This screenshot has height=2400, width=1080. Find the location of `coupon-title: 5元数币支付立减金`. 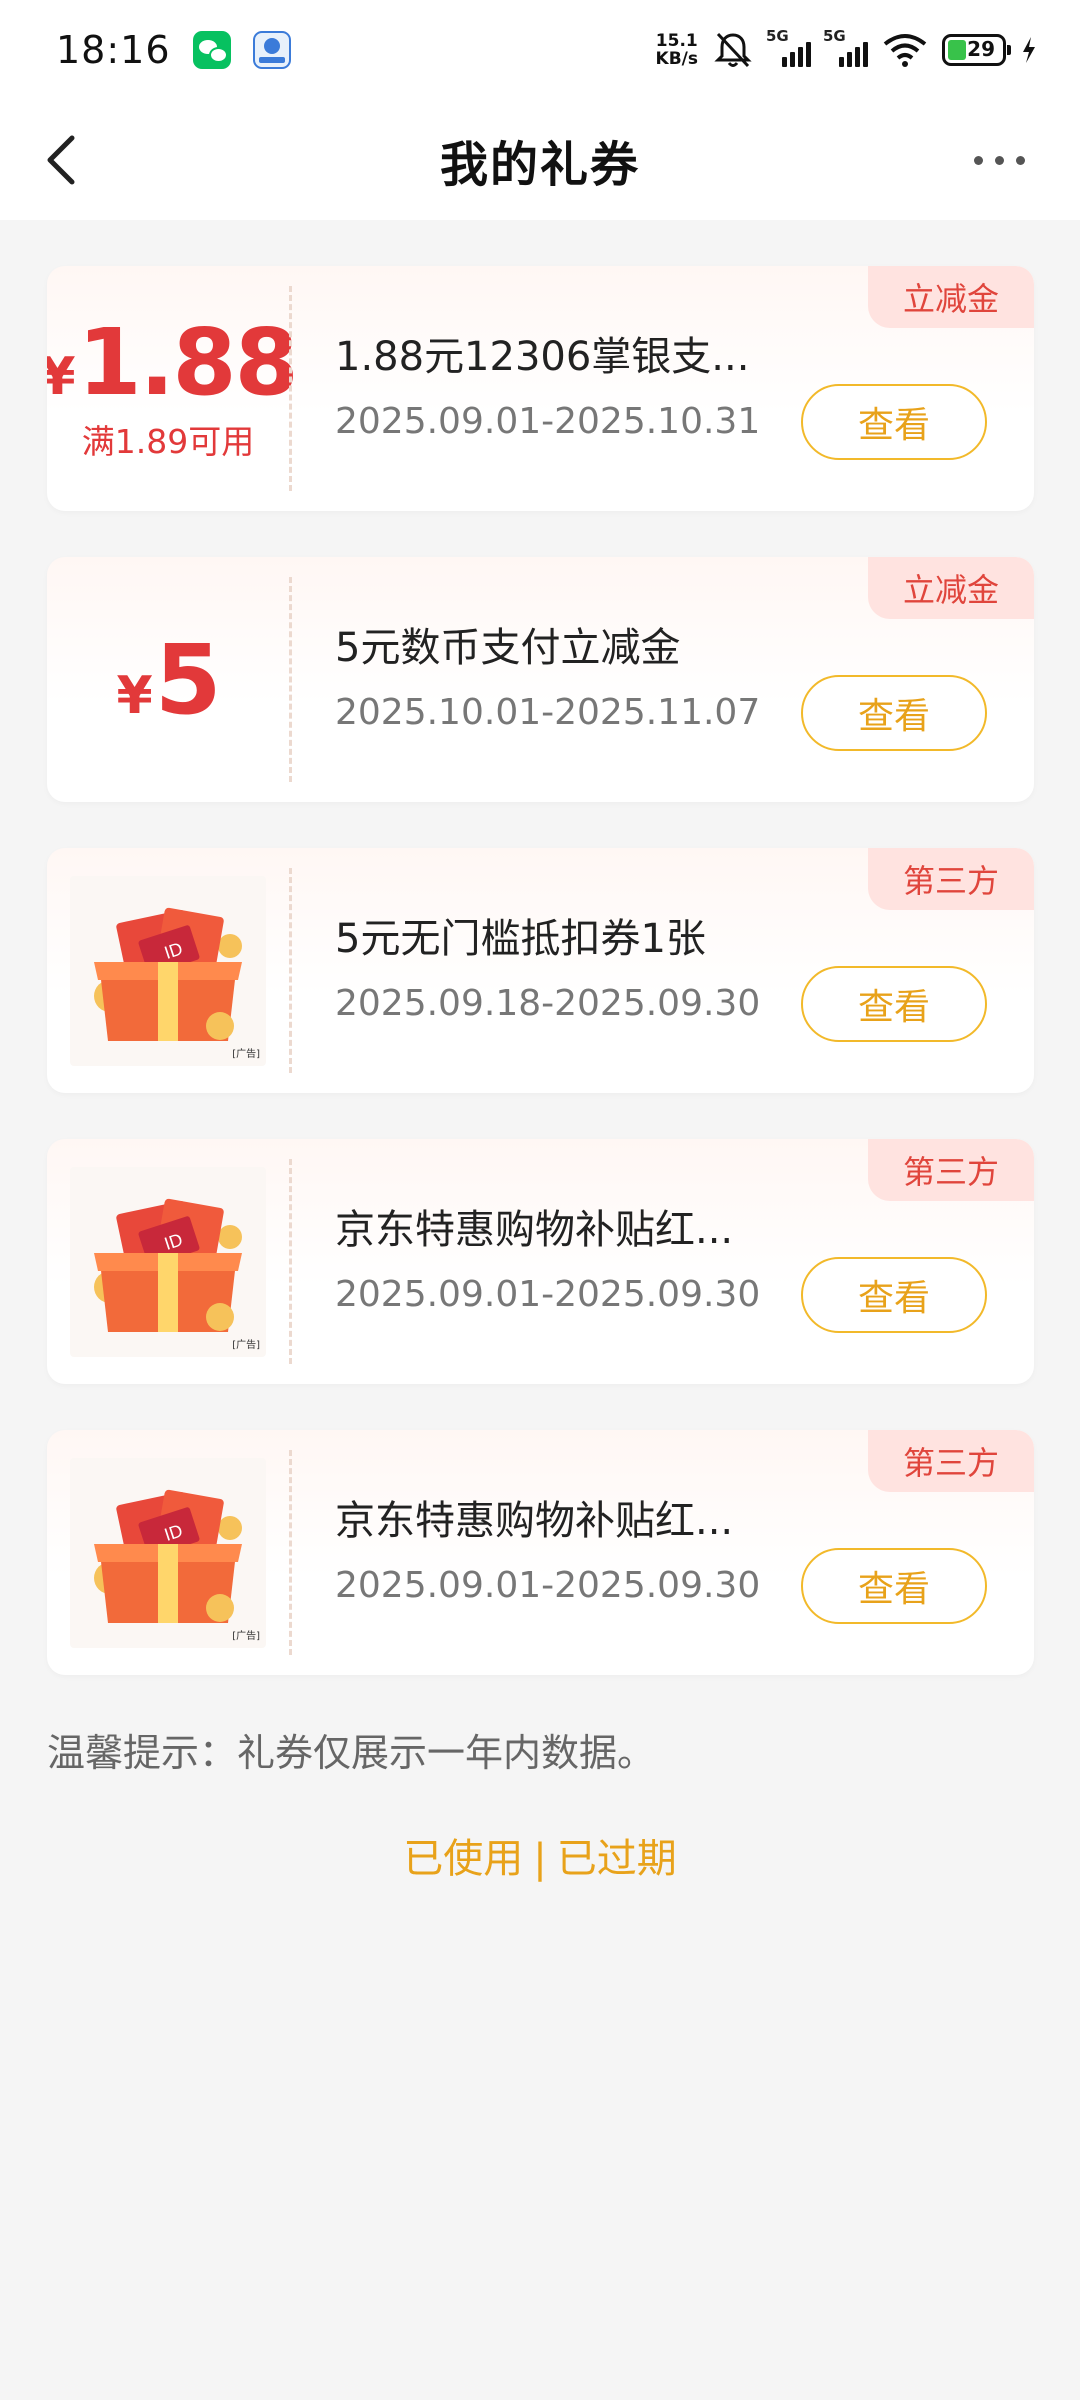

coupon-title: 5元数币支付立减金 is located at coordinates (508, 648).